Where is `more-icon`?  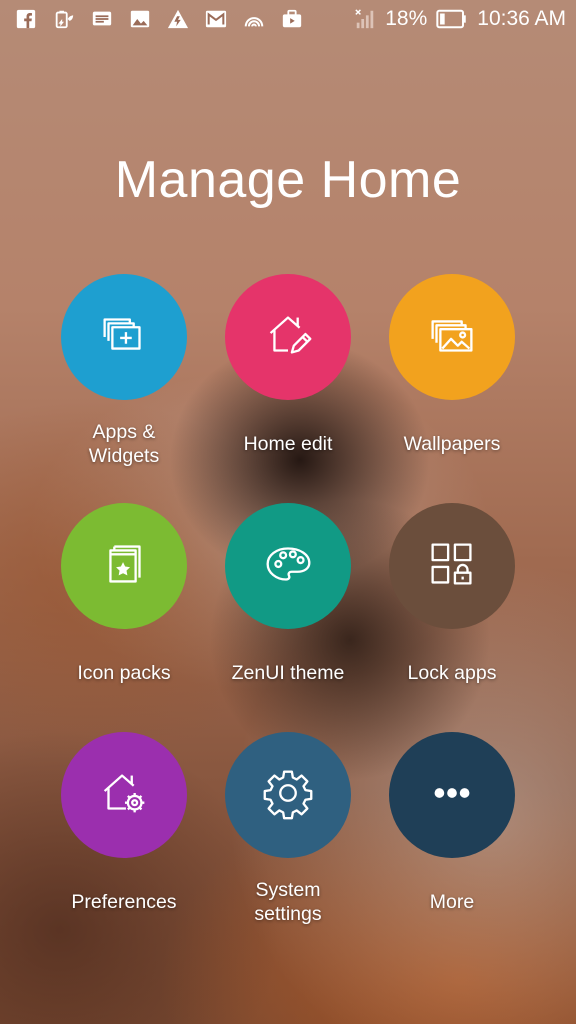
more-icon is located at coordinates (452, 795).